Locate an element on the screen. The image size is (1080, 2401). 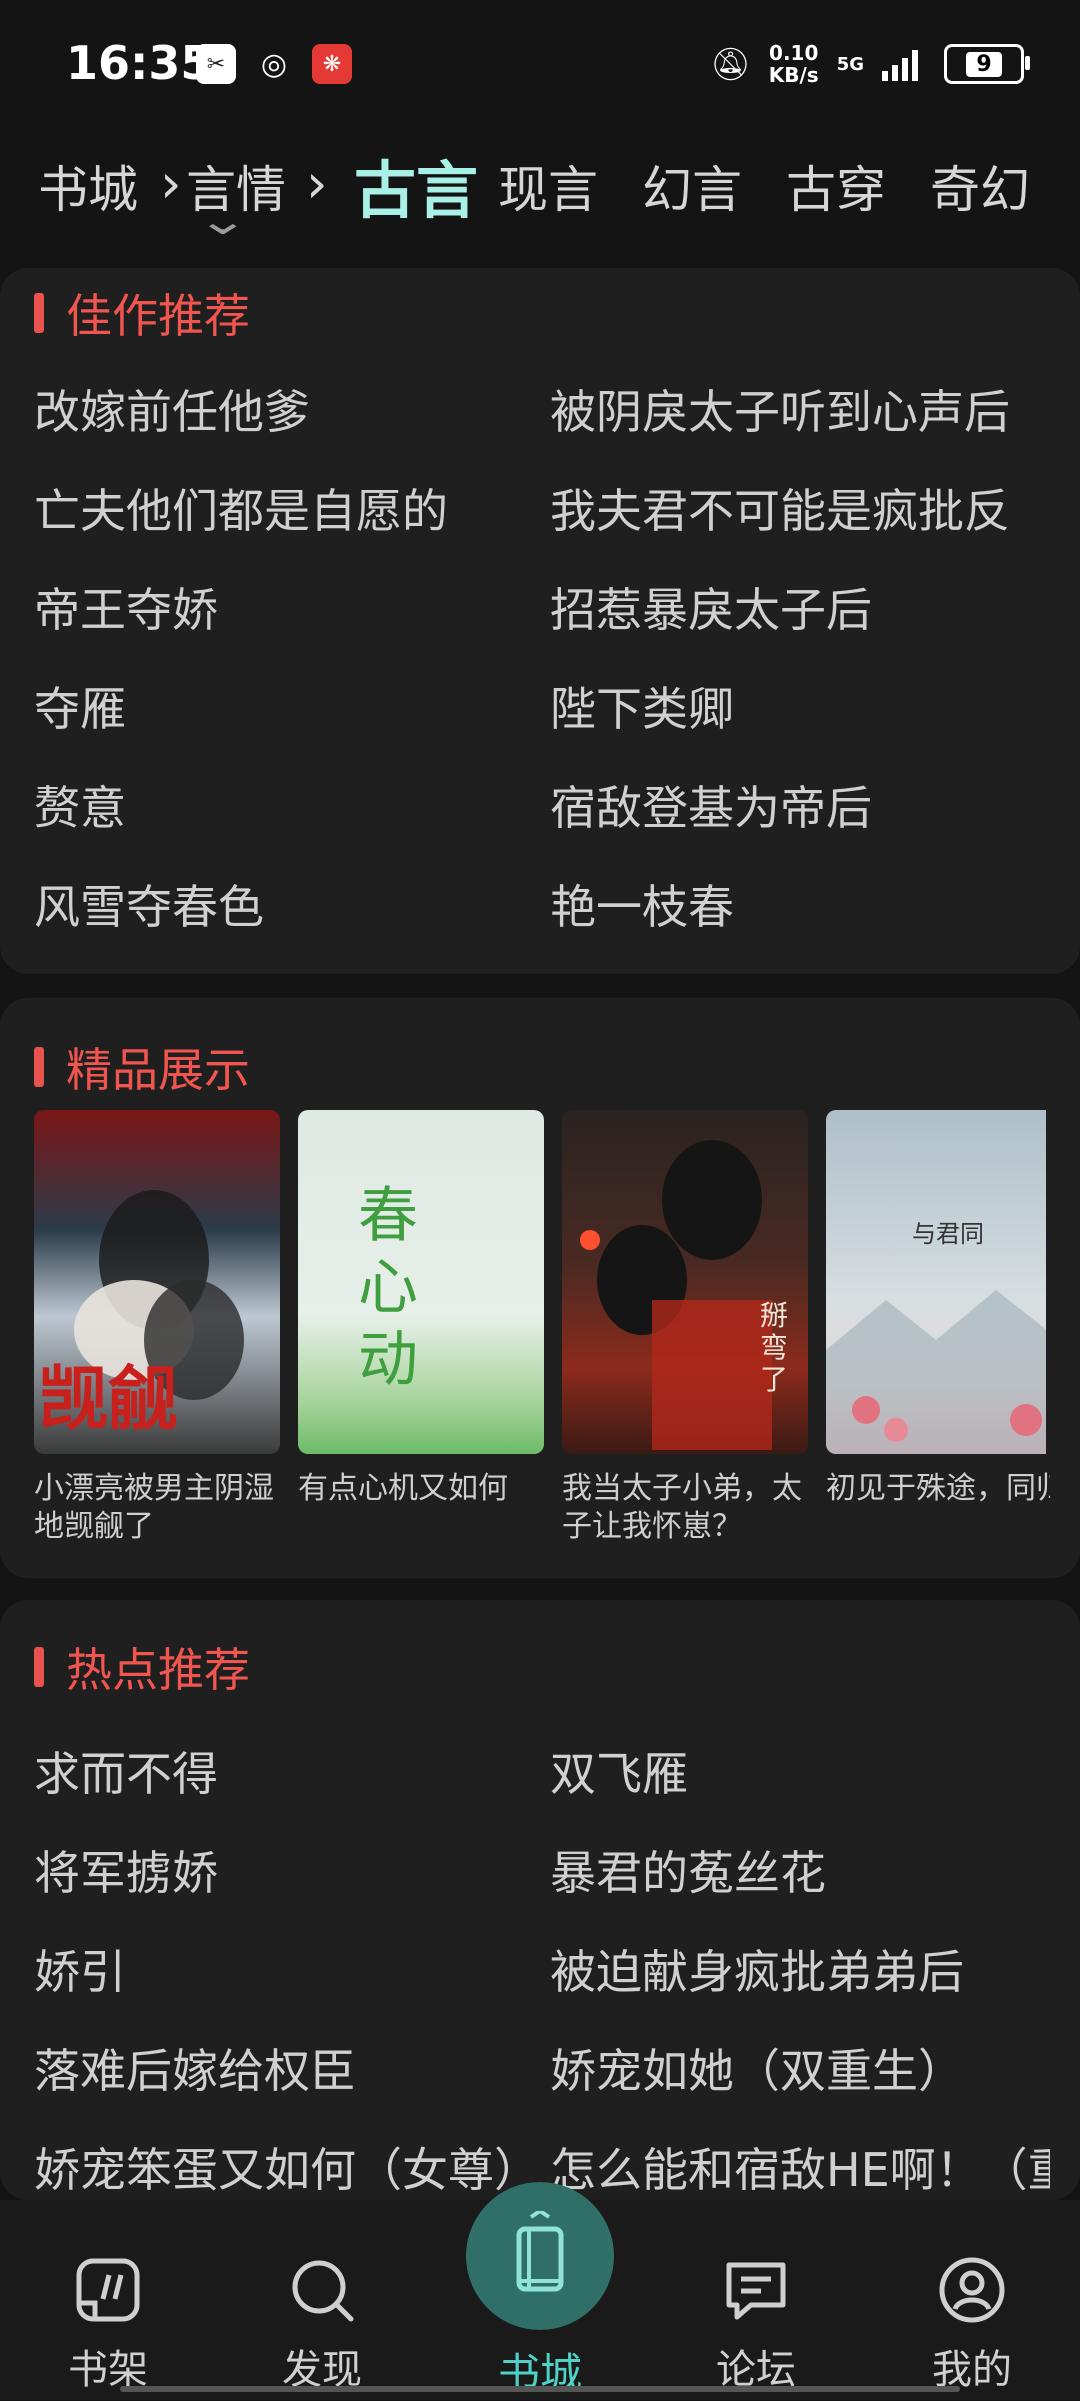
book-link: 娇宠笨蛋又如何（女尊） is located at coordinates (289, 2167).